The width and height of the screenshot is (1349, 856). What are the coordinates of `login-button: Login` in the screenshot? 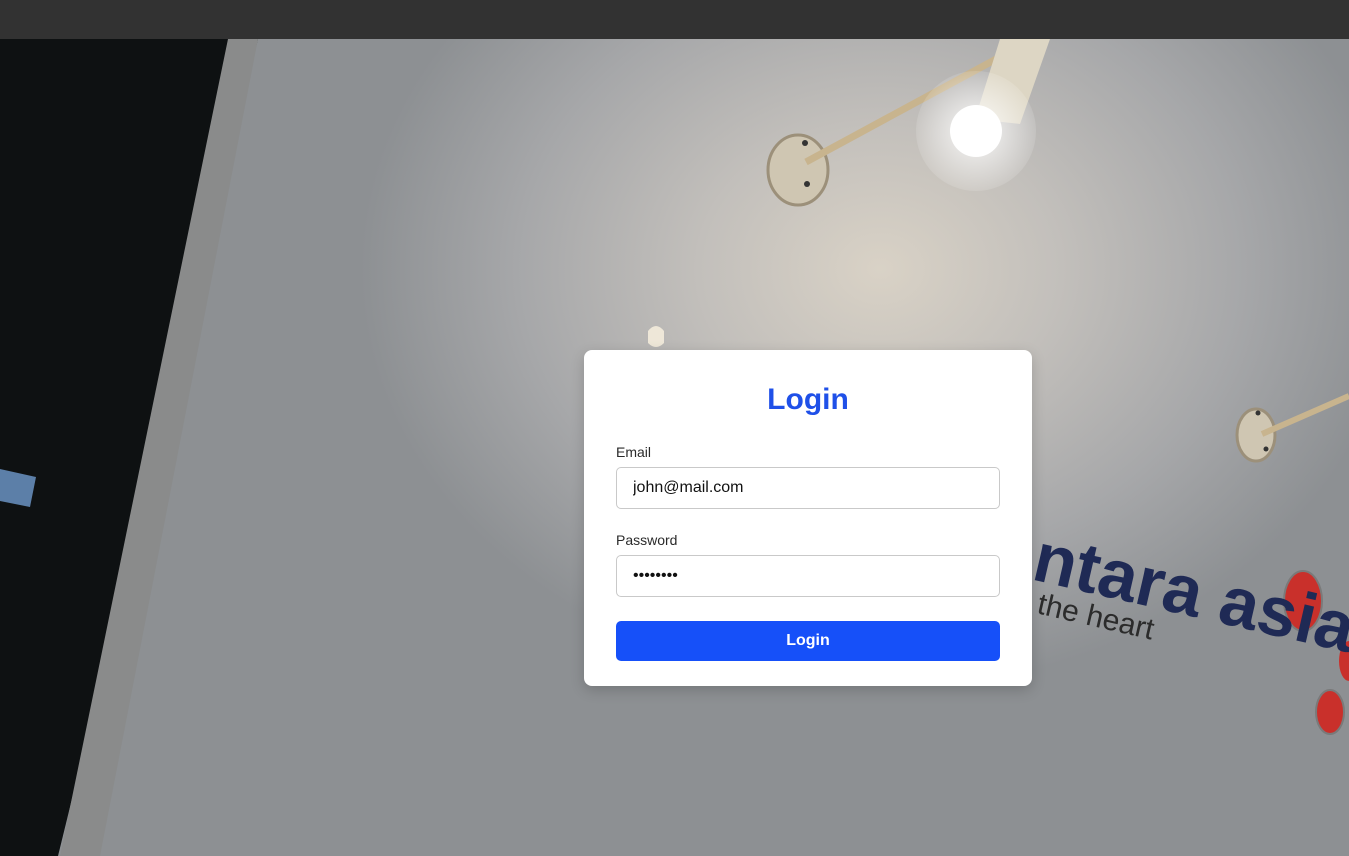 It's located at (808, 641).